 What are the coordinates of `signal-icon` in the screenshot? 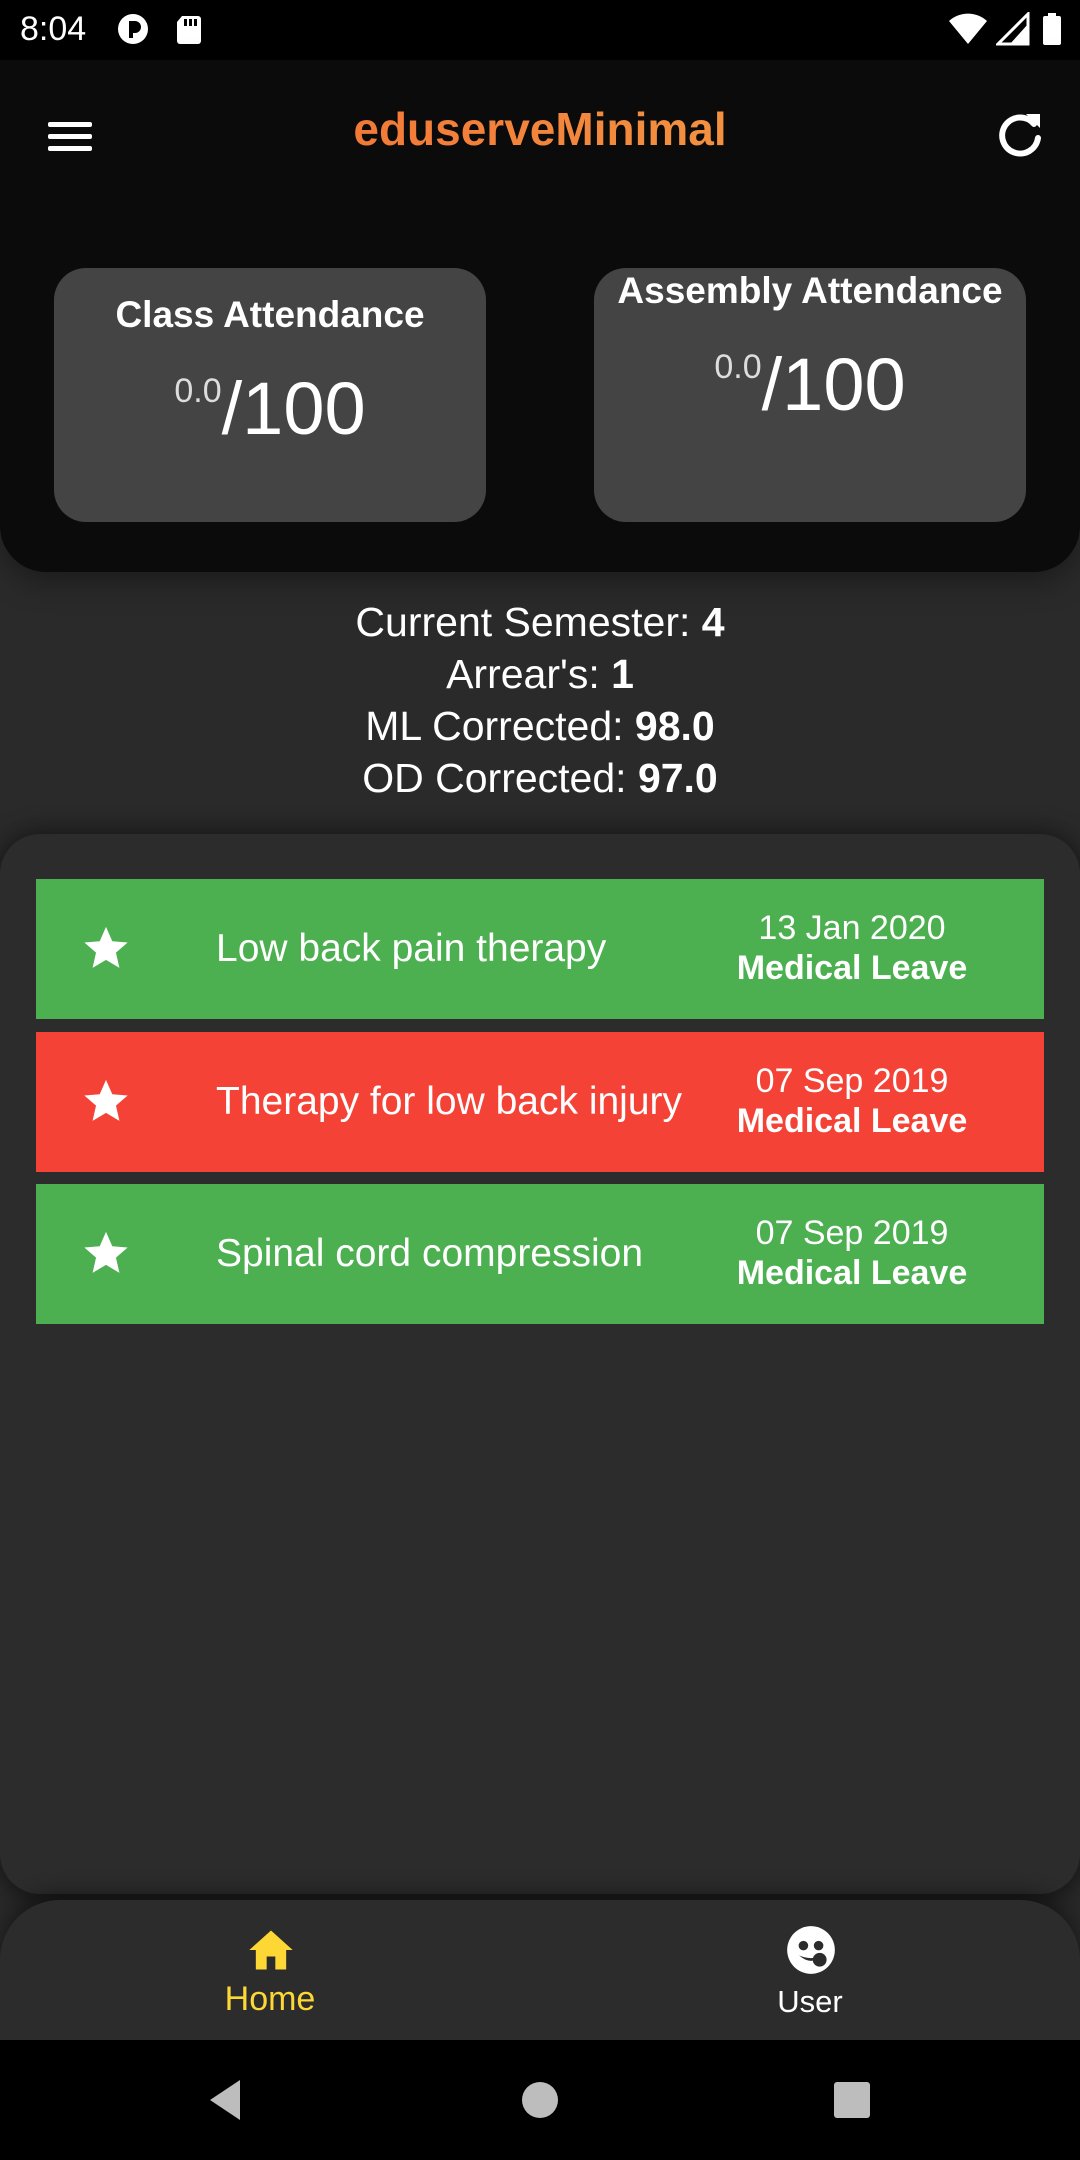 It's located at (1013, 29).